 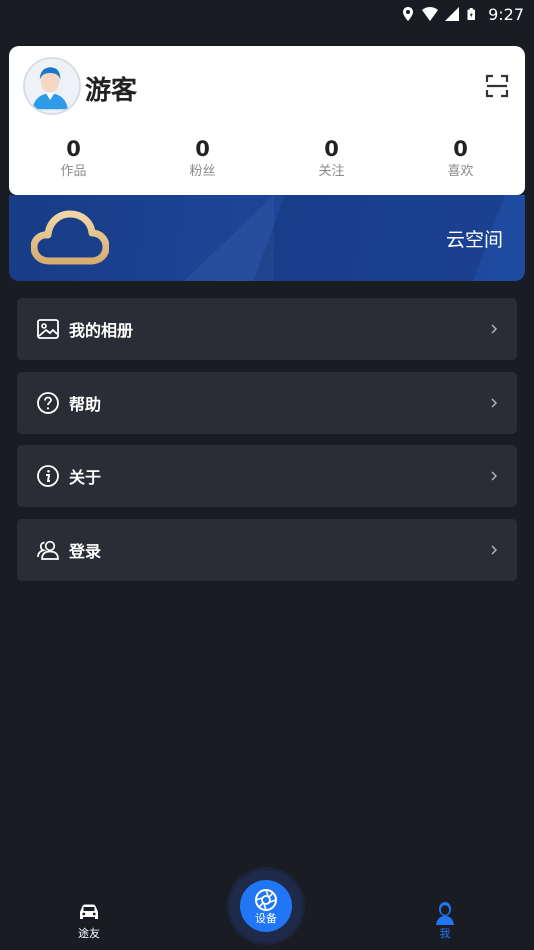 What do you see at coordinates (89, 921) in the screenshot?
I see `tab-friends: 途友` at bounding box center [89, 921].